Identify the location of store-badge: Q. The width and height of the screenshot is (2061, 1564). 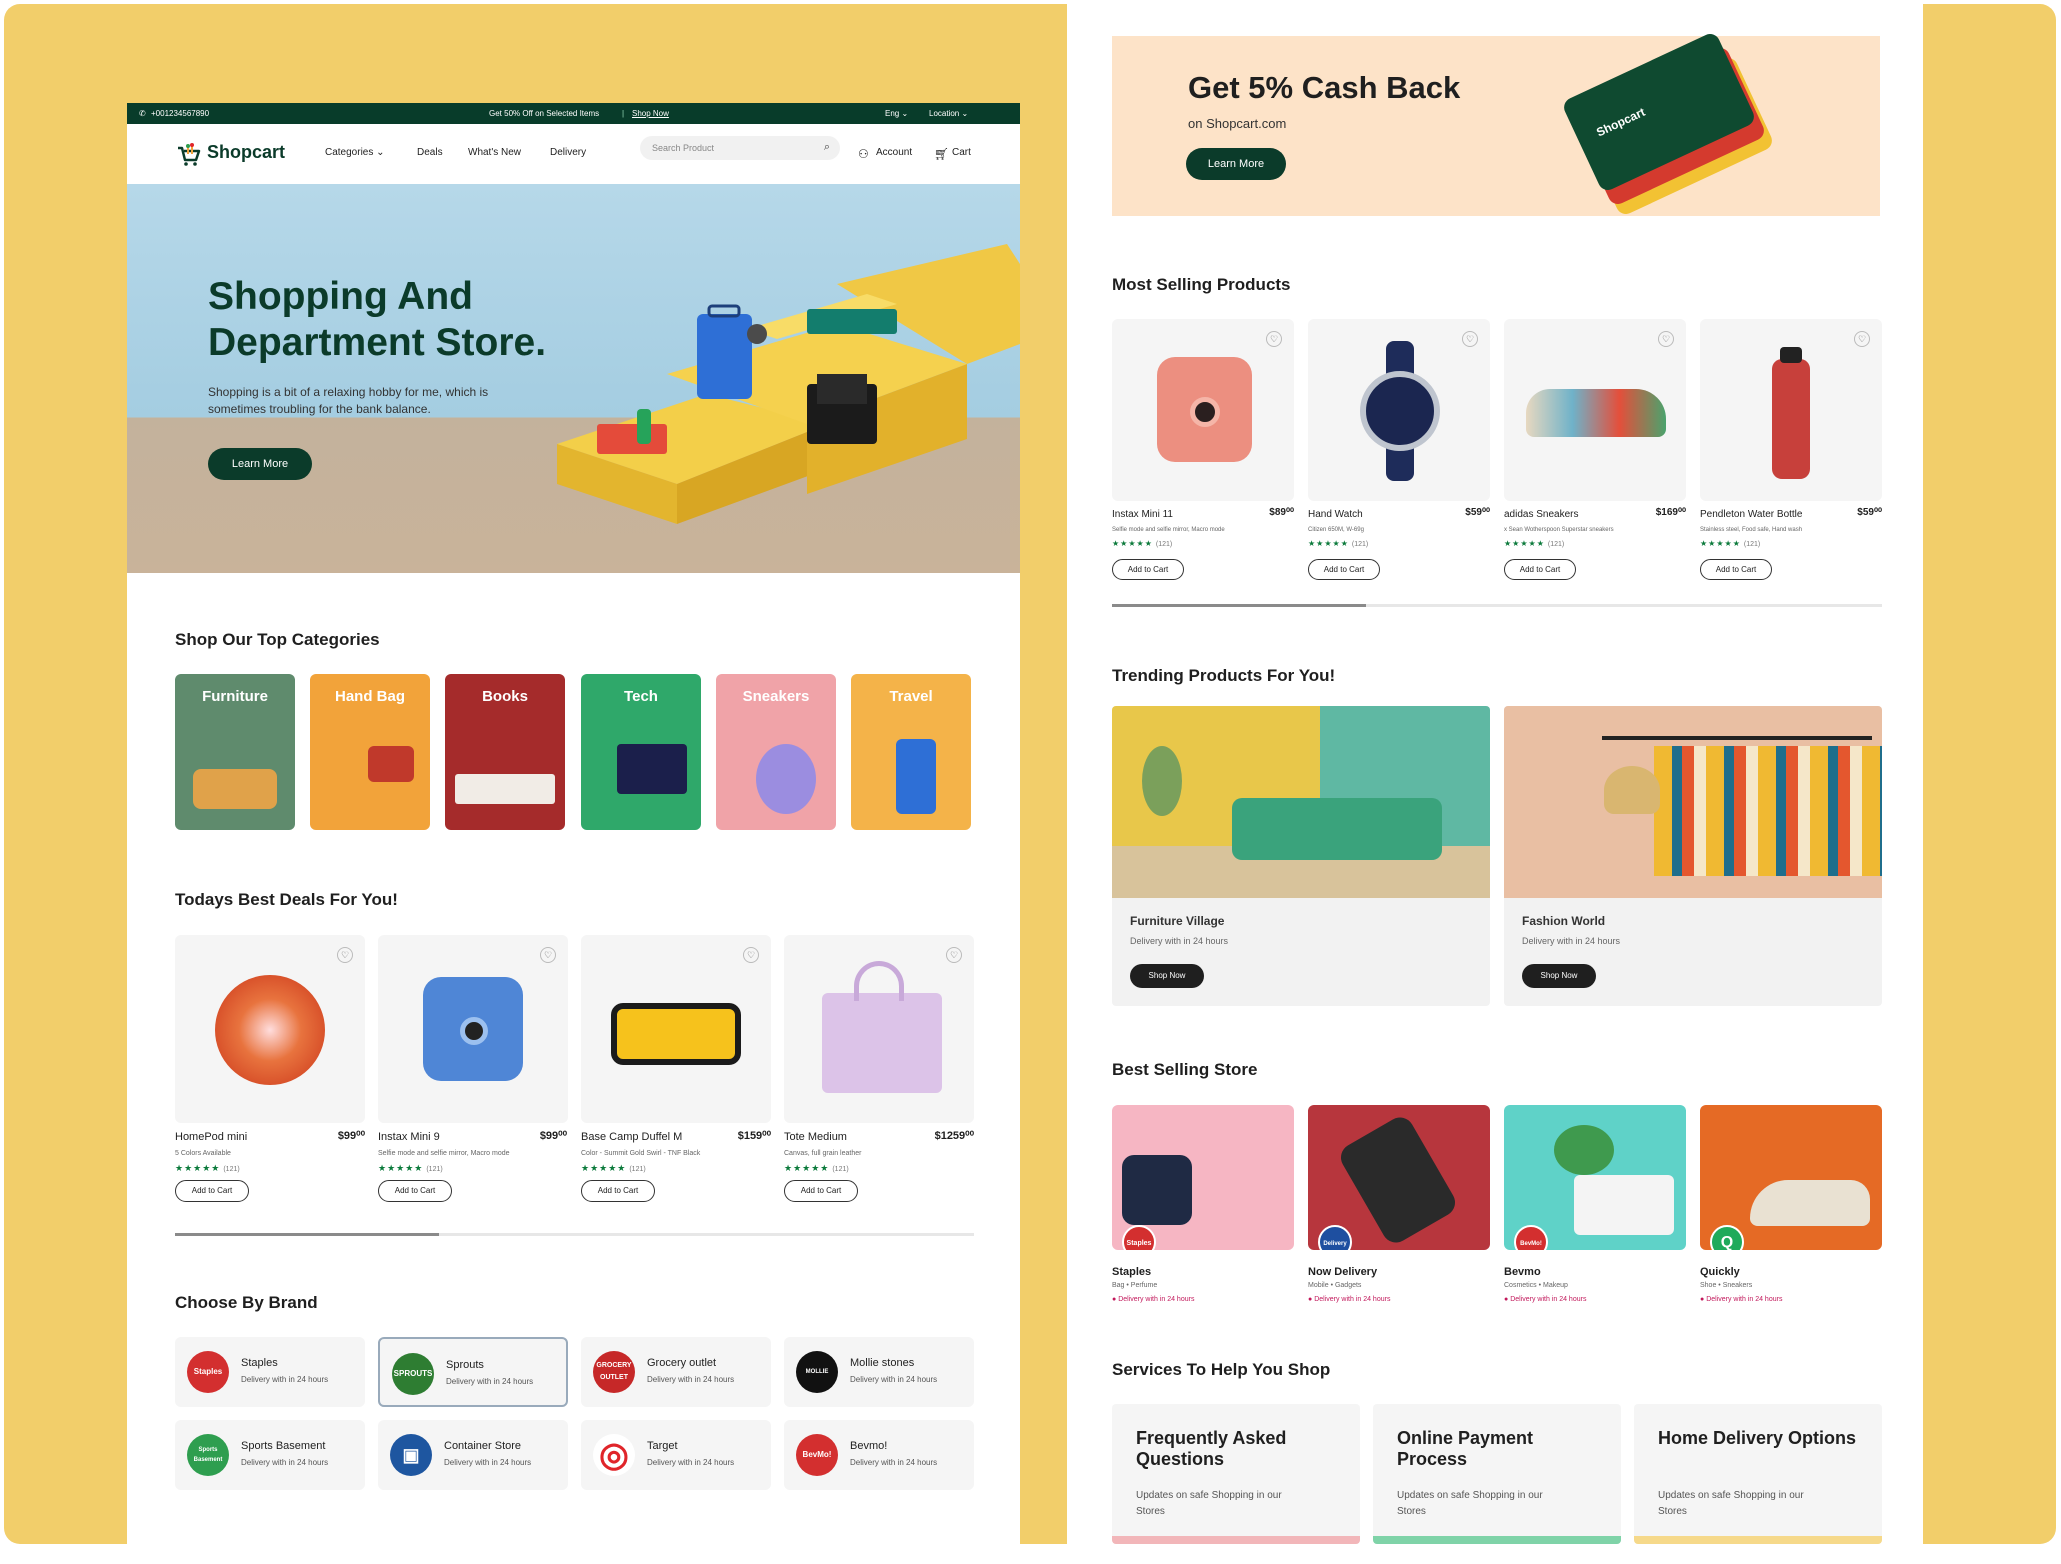
(1727, 1237).